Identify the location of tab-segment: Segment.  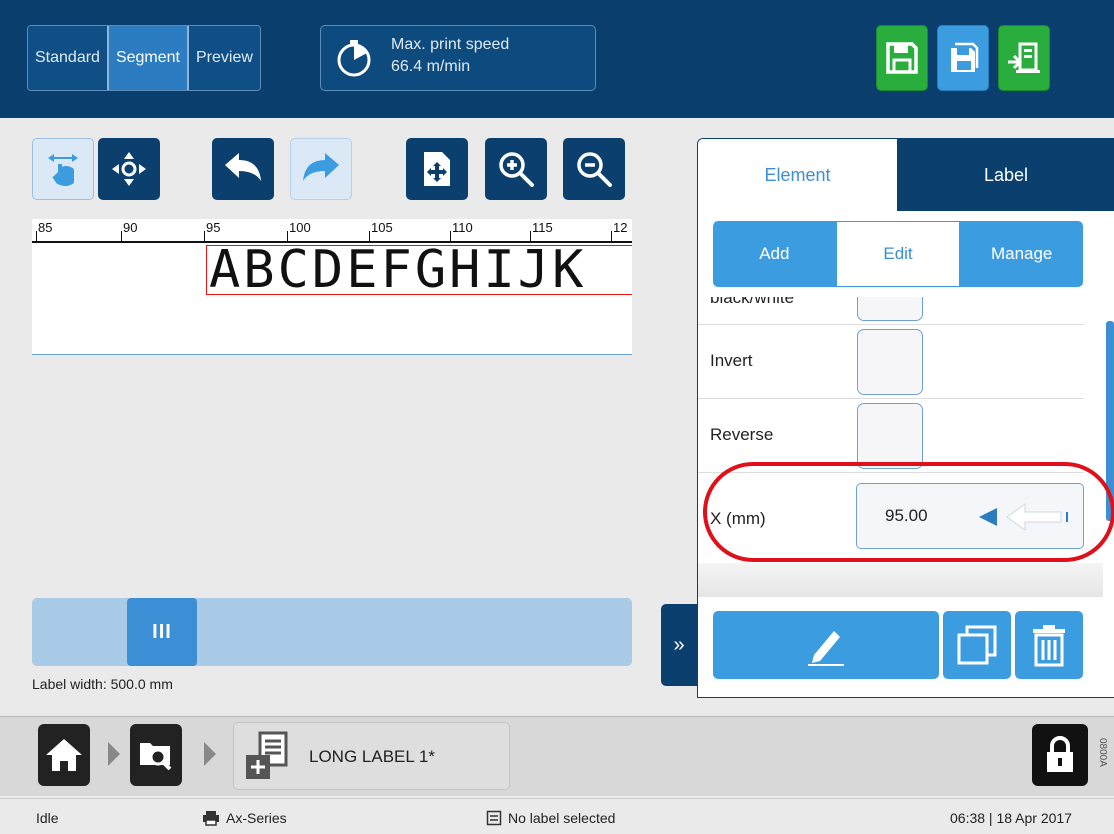
(148, 58).